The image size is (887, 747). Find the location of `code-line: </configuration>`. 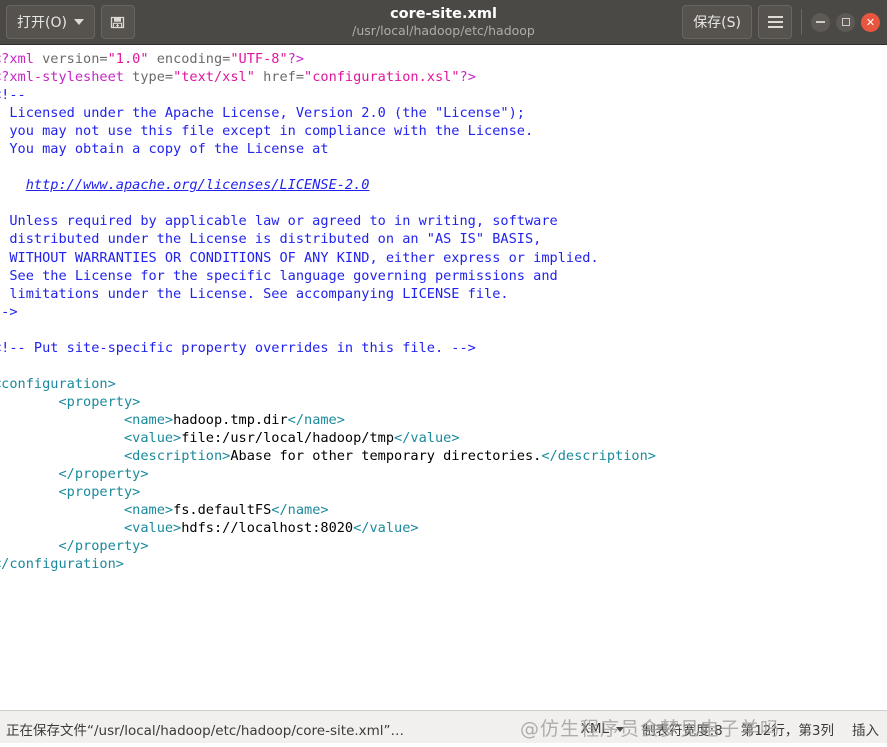

code-line: </configuration> is located at coordinates (443, 564).